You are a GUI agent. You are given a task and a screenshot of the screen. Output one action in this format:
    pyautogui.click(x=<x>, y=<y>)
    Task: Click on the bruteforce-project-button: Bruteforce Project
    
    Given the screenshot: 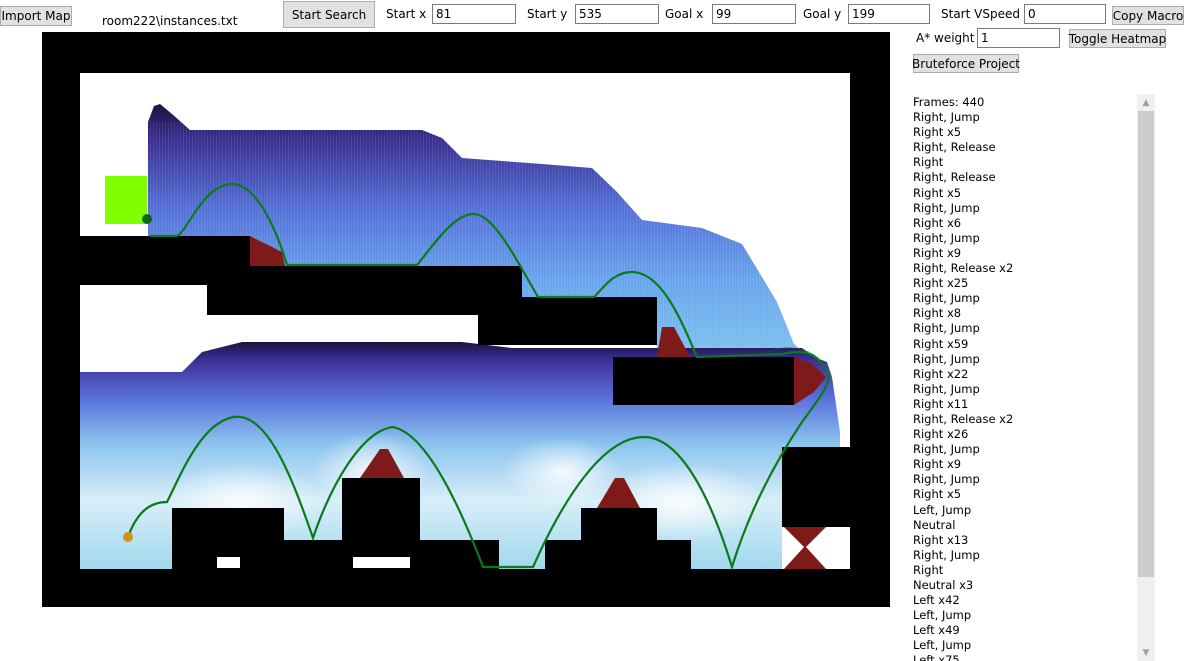 What is the action you would take?
    pyautogui.click(x=966, y=63)
    